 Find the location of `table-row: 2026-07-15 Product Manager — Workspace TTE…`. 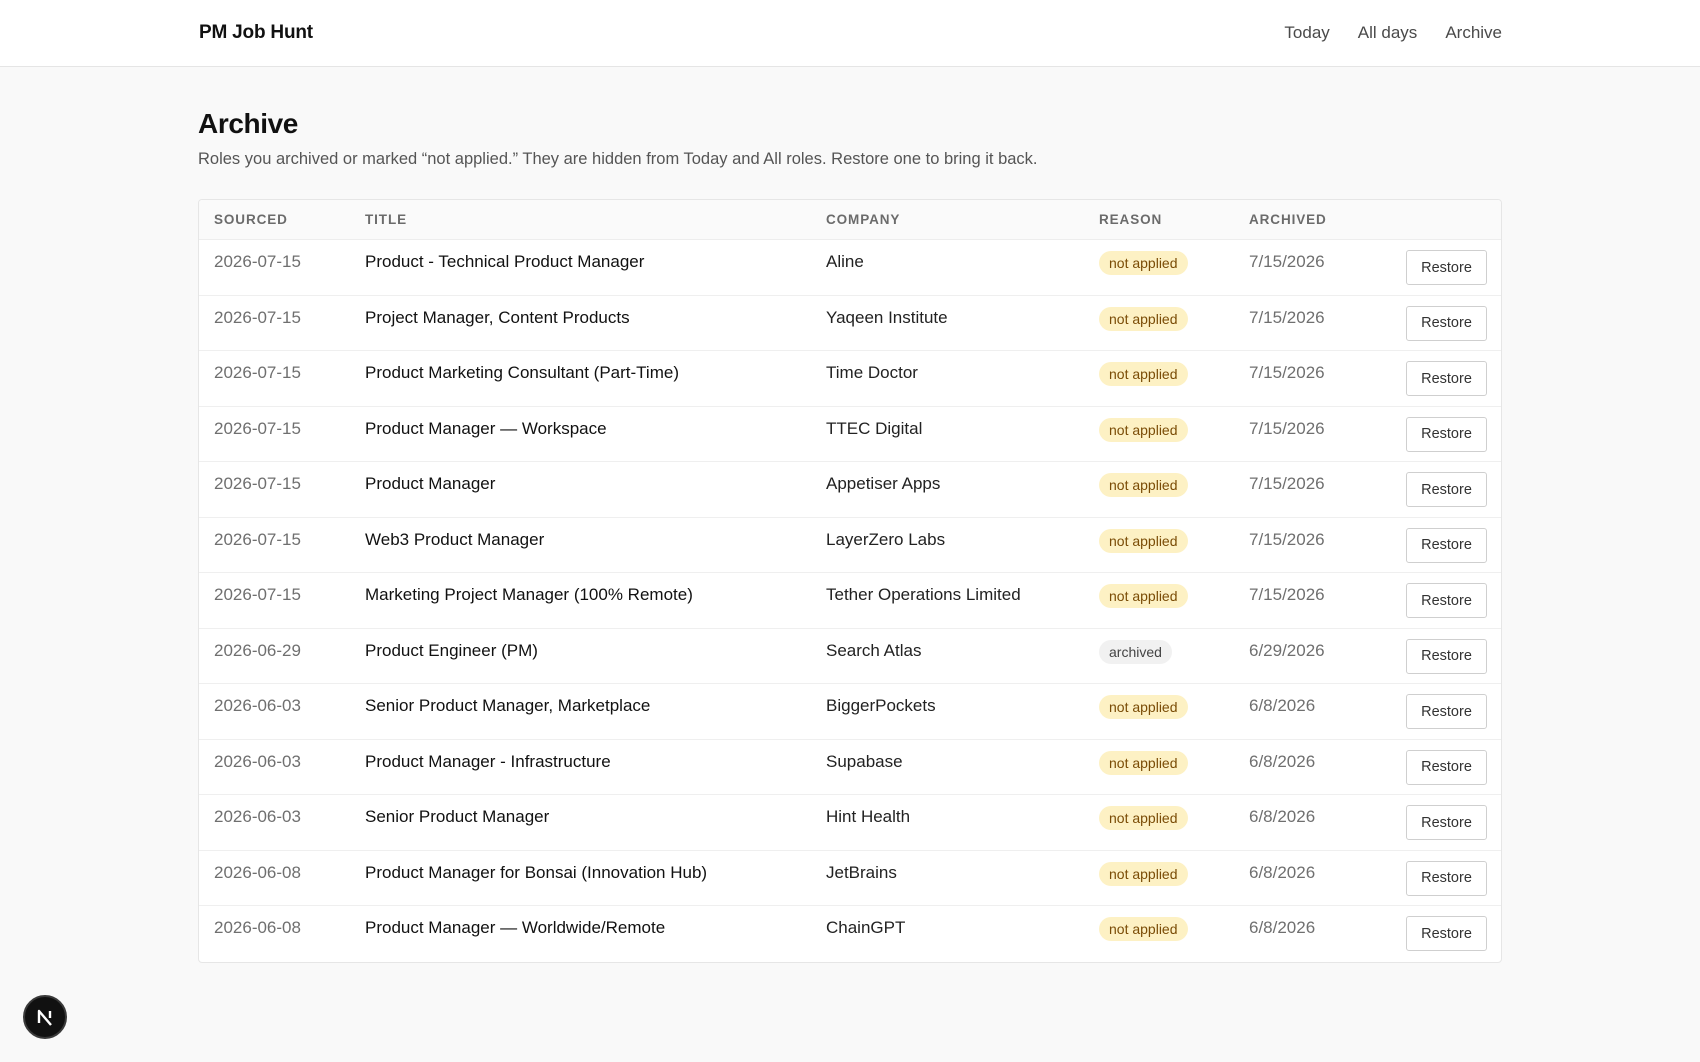

table-row: 2026-07-15 Product Manager — Workspace TTE… is located at coordinates (850, 434).